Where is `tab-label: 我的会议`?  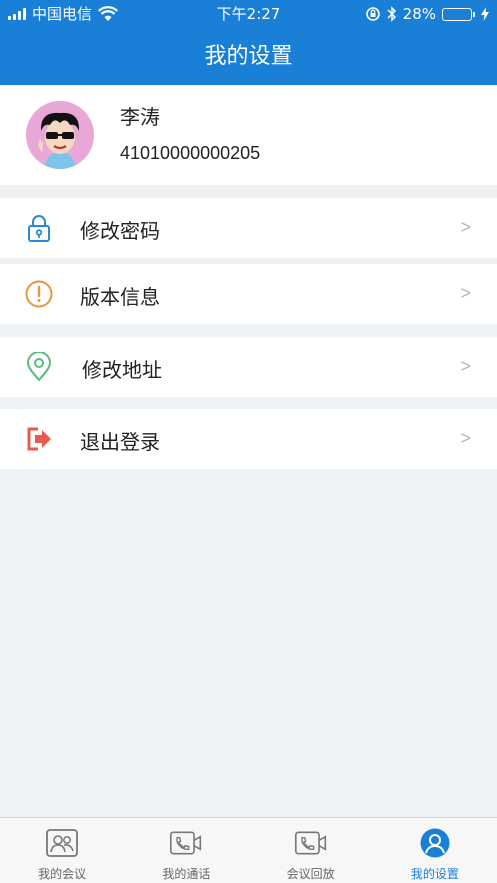 tab-label: 我的会议 is located at coordinates (62, 874).